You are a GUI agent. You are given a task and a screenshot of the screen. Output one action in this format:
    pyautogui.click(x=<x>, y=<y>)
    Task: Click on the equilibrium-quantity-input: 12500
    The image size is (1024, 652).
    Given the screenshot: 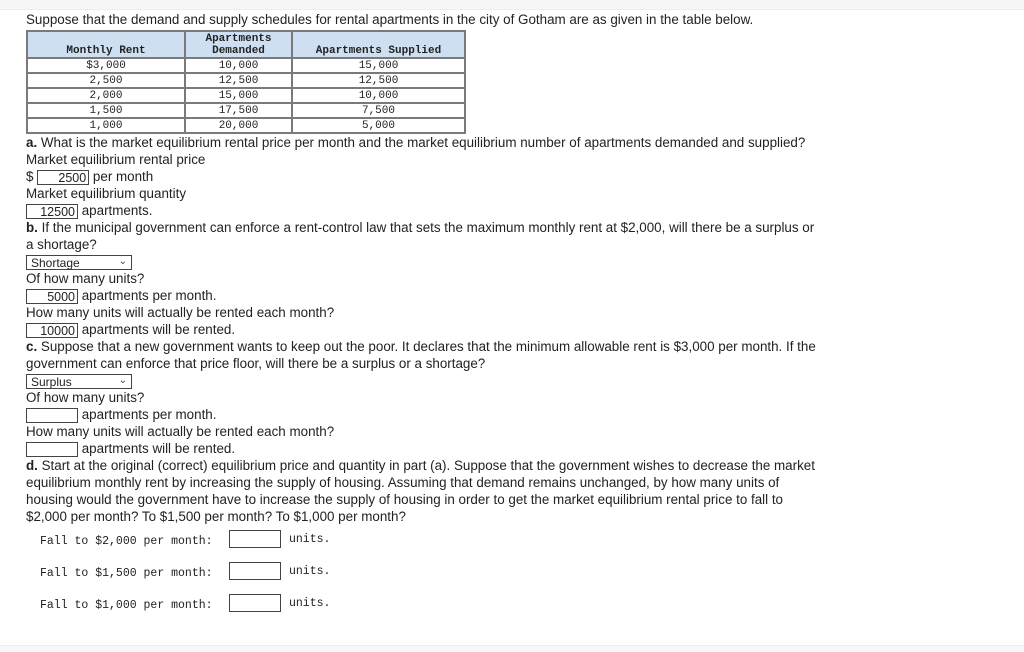 What is the action you would take?
    pyautogui.click(x=52, y=211)
    